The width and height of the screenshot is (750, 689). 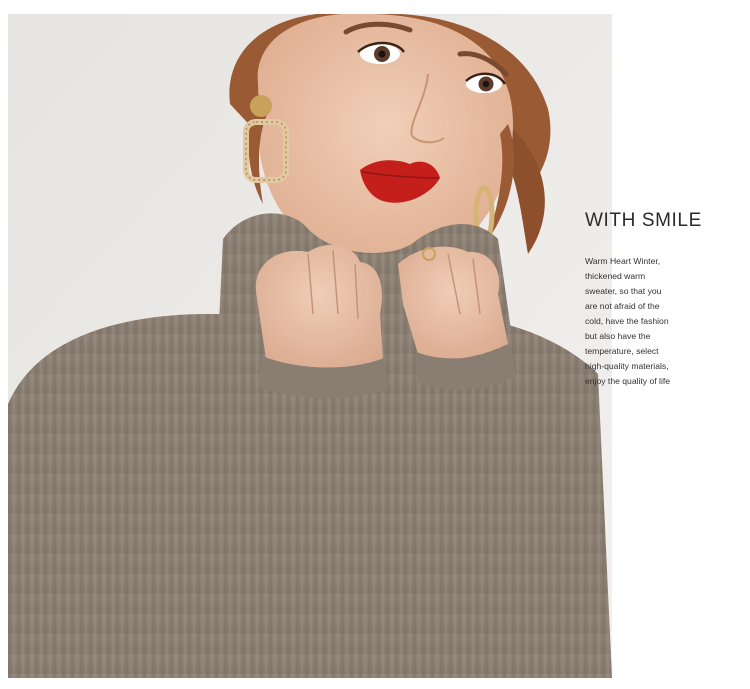 What do you see at coordinates (623, 261) in the screenshot?
I see `description-line: Warm Heart Winter,` at bounding box center [623, 261].